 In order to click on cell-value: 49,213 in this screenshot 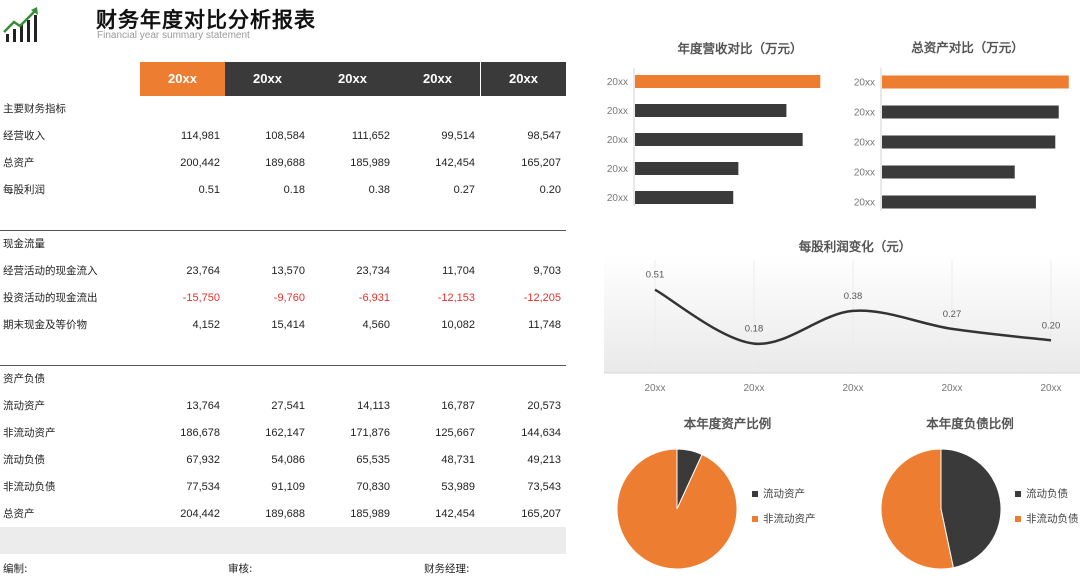, I will do `click(544, 460)`.